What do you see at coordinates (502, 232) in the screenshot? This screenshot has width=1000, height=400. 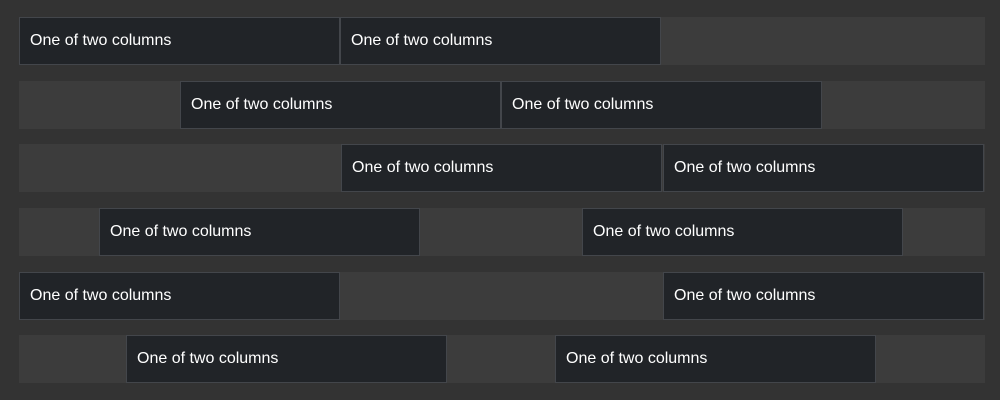 I see `grid-row-space-around: One of two columns One of two columns` at bounding box center [502, 232].